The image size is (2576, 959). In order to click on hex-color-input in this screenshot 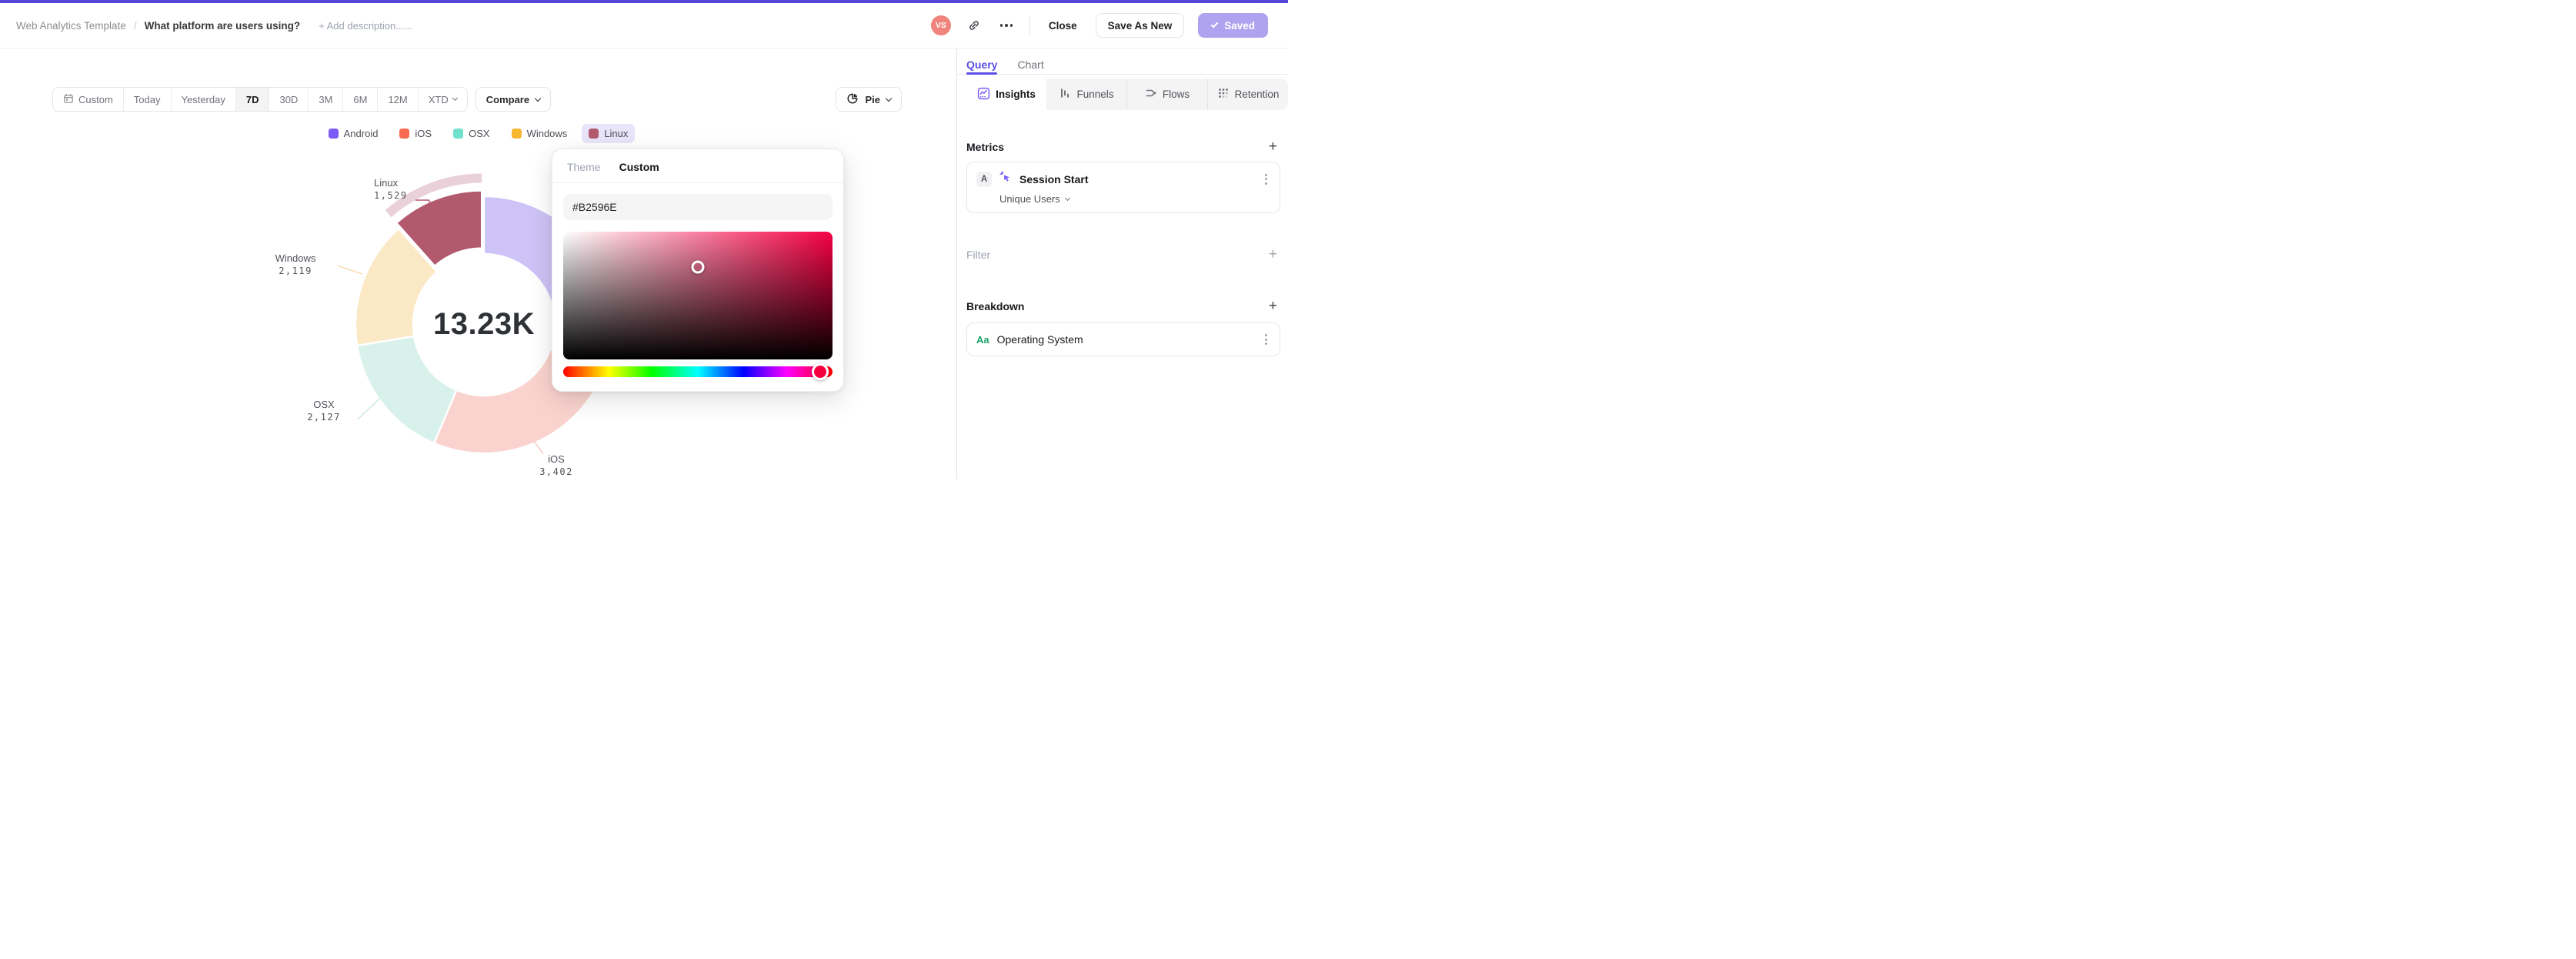, I will do `click(698, 207)`.